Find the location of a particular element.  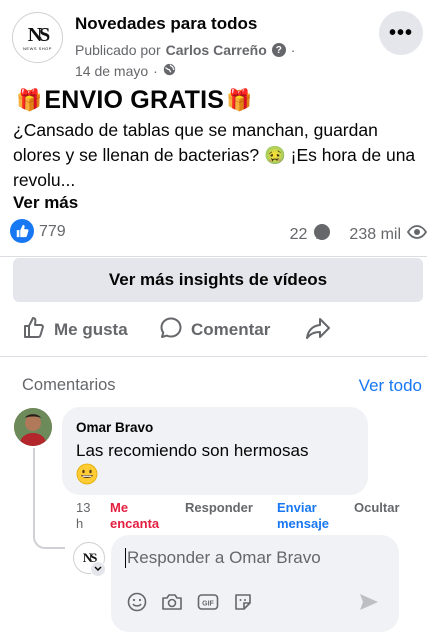

send-message-line2: mensaje is located at coordinates (303, 523).